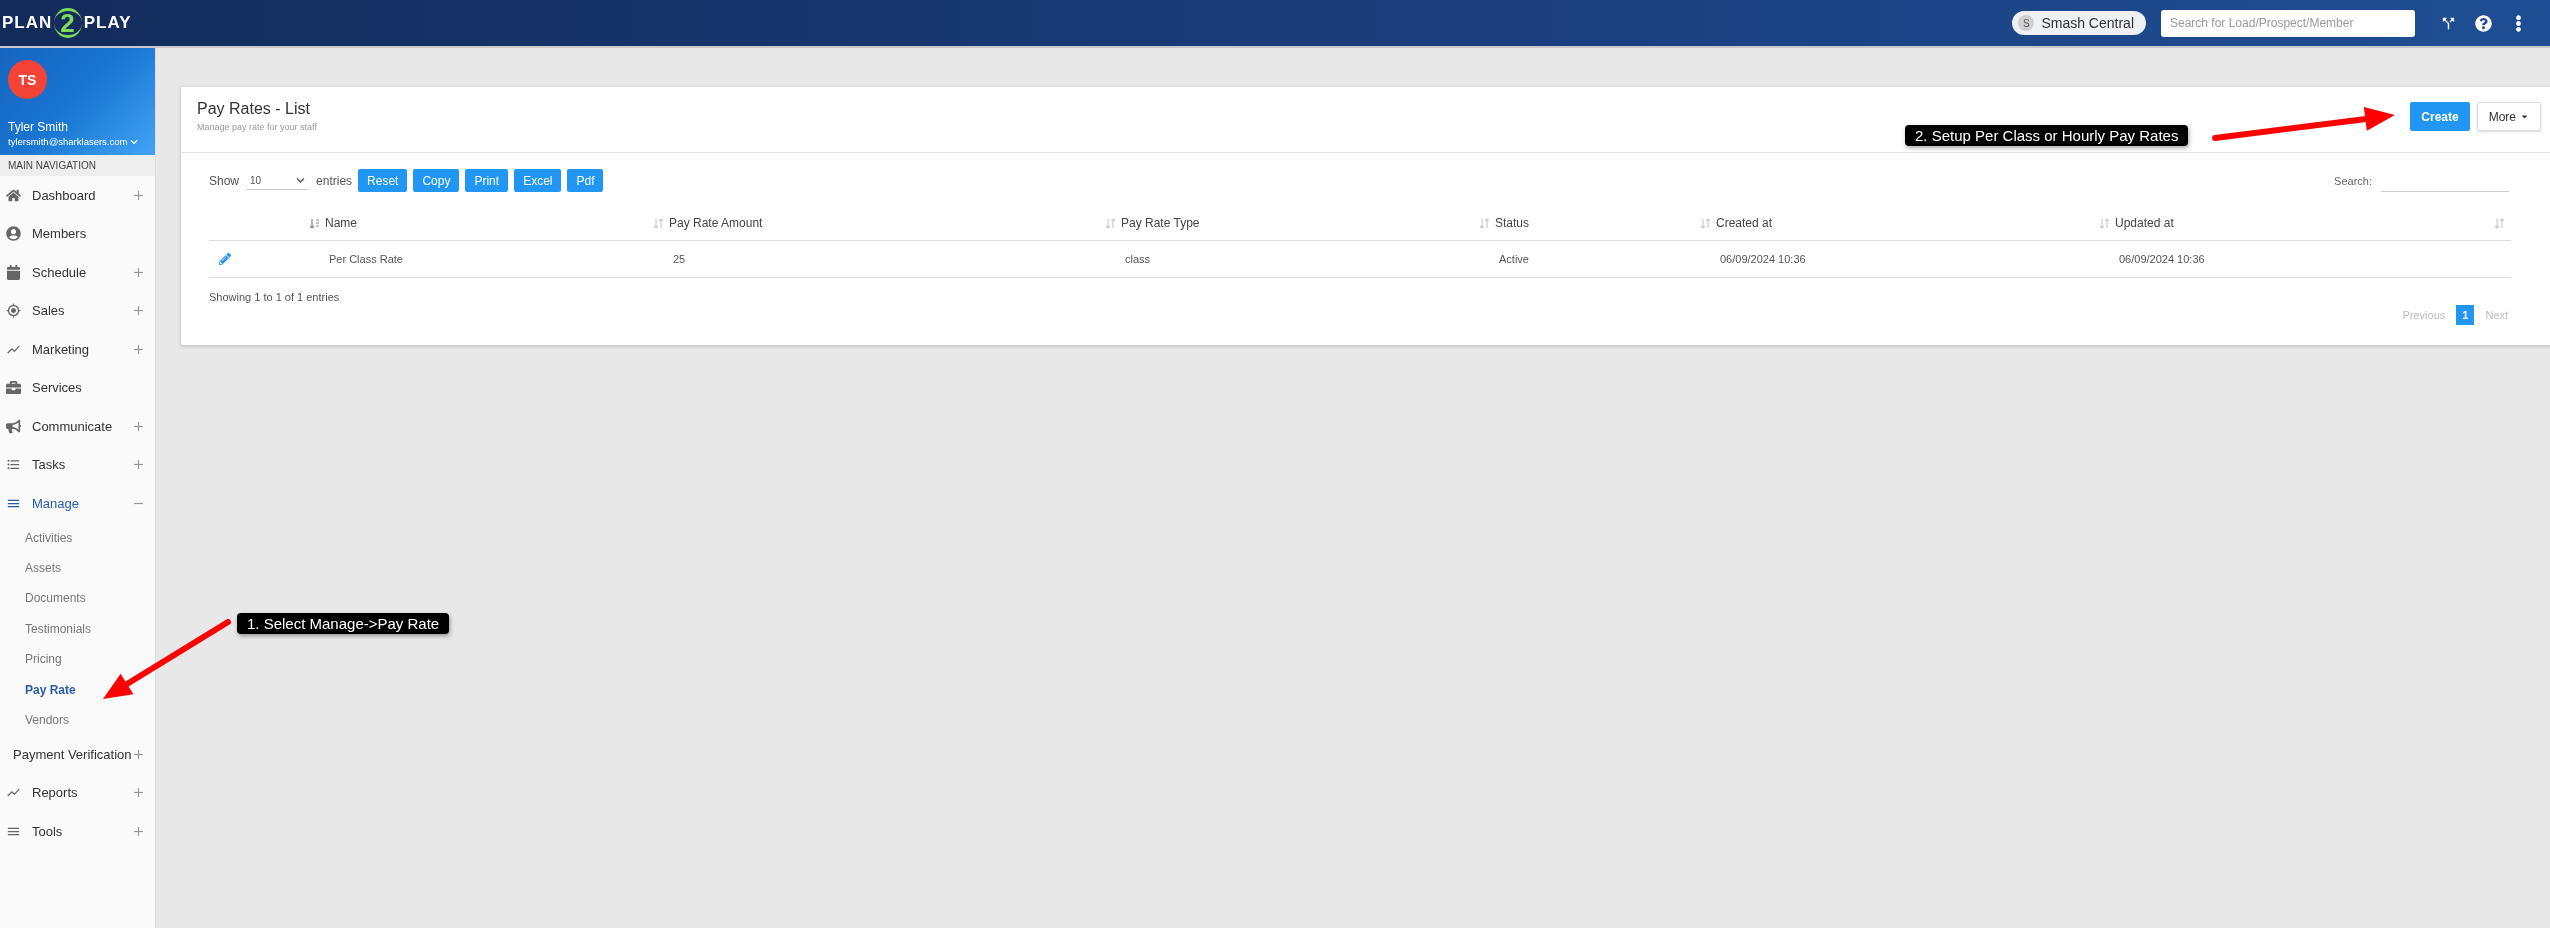 This screenshot has height=928, width=2550. What do you see at coordinates (77, 537) in the screenshot?
I see `sidebar-subitem: Activities` at bounding box center [77, 537].